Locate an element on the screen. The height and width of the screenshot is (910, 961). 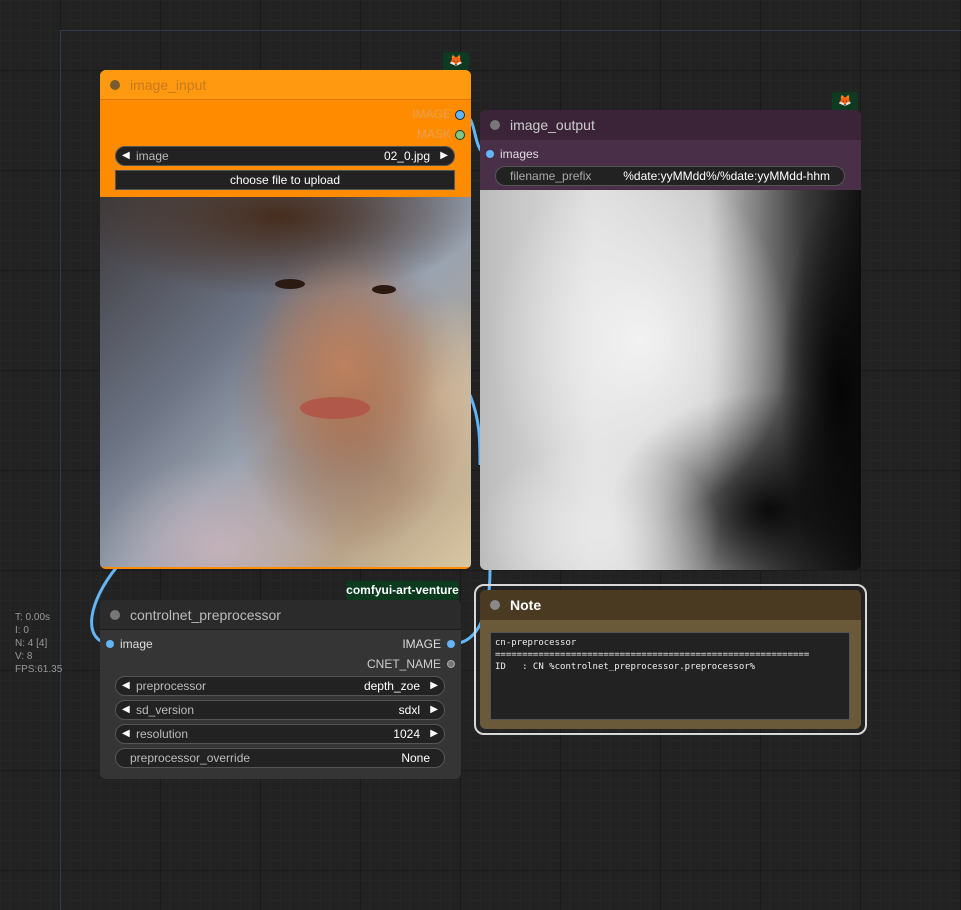
node-title: controlnet_preprocessor is located at coordinates (205, 615).